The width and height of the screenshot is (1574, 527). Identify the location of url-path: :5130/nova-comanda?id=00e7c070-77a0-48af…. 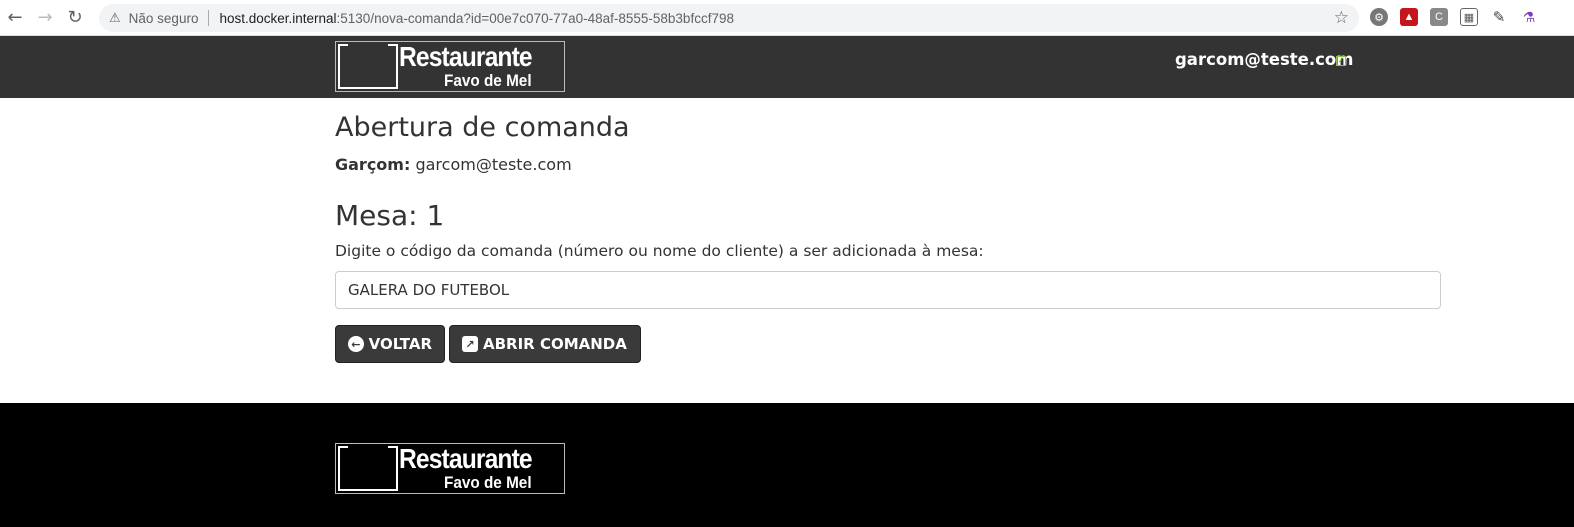
(535, 18).